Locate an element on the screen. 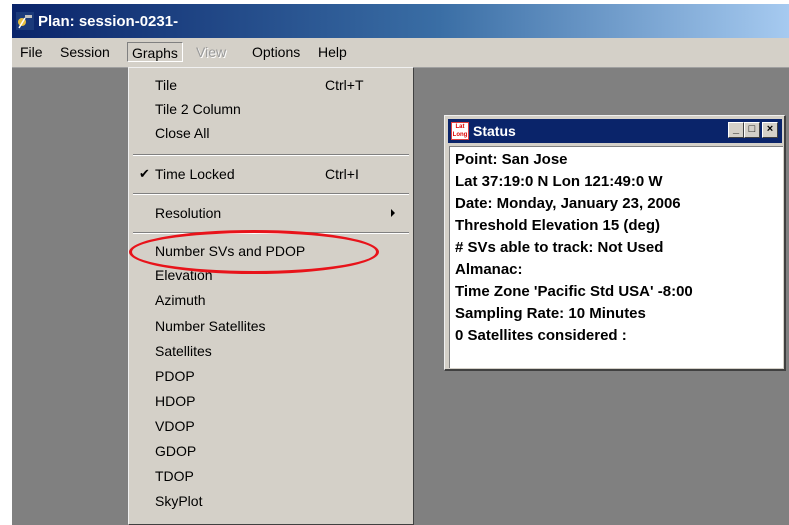  maximize-icon: □ is located at coordinates (752, 129).